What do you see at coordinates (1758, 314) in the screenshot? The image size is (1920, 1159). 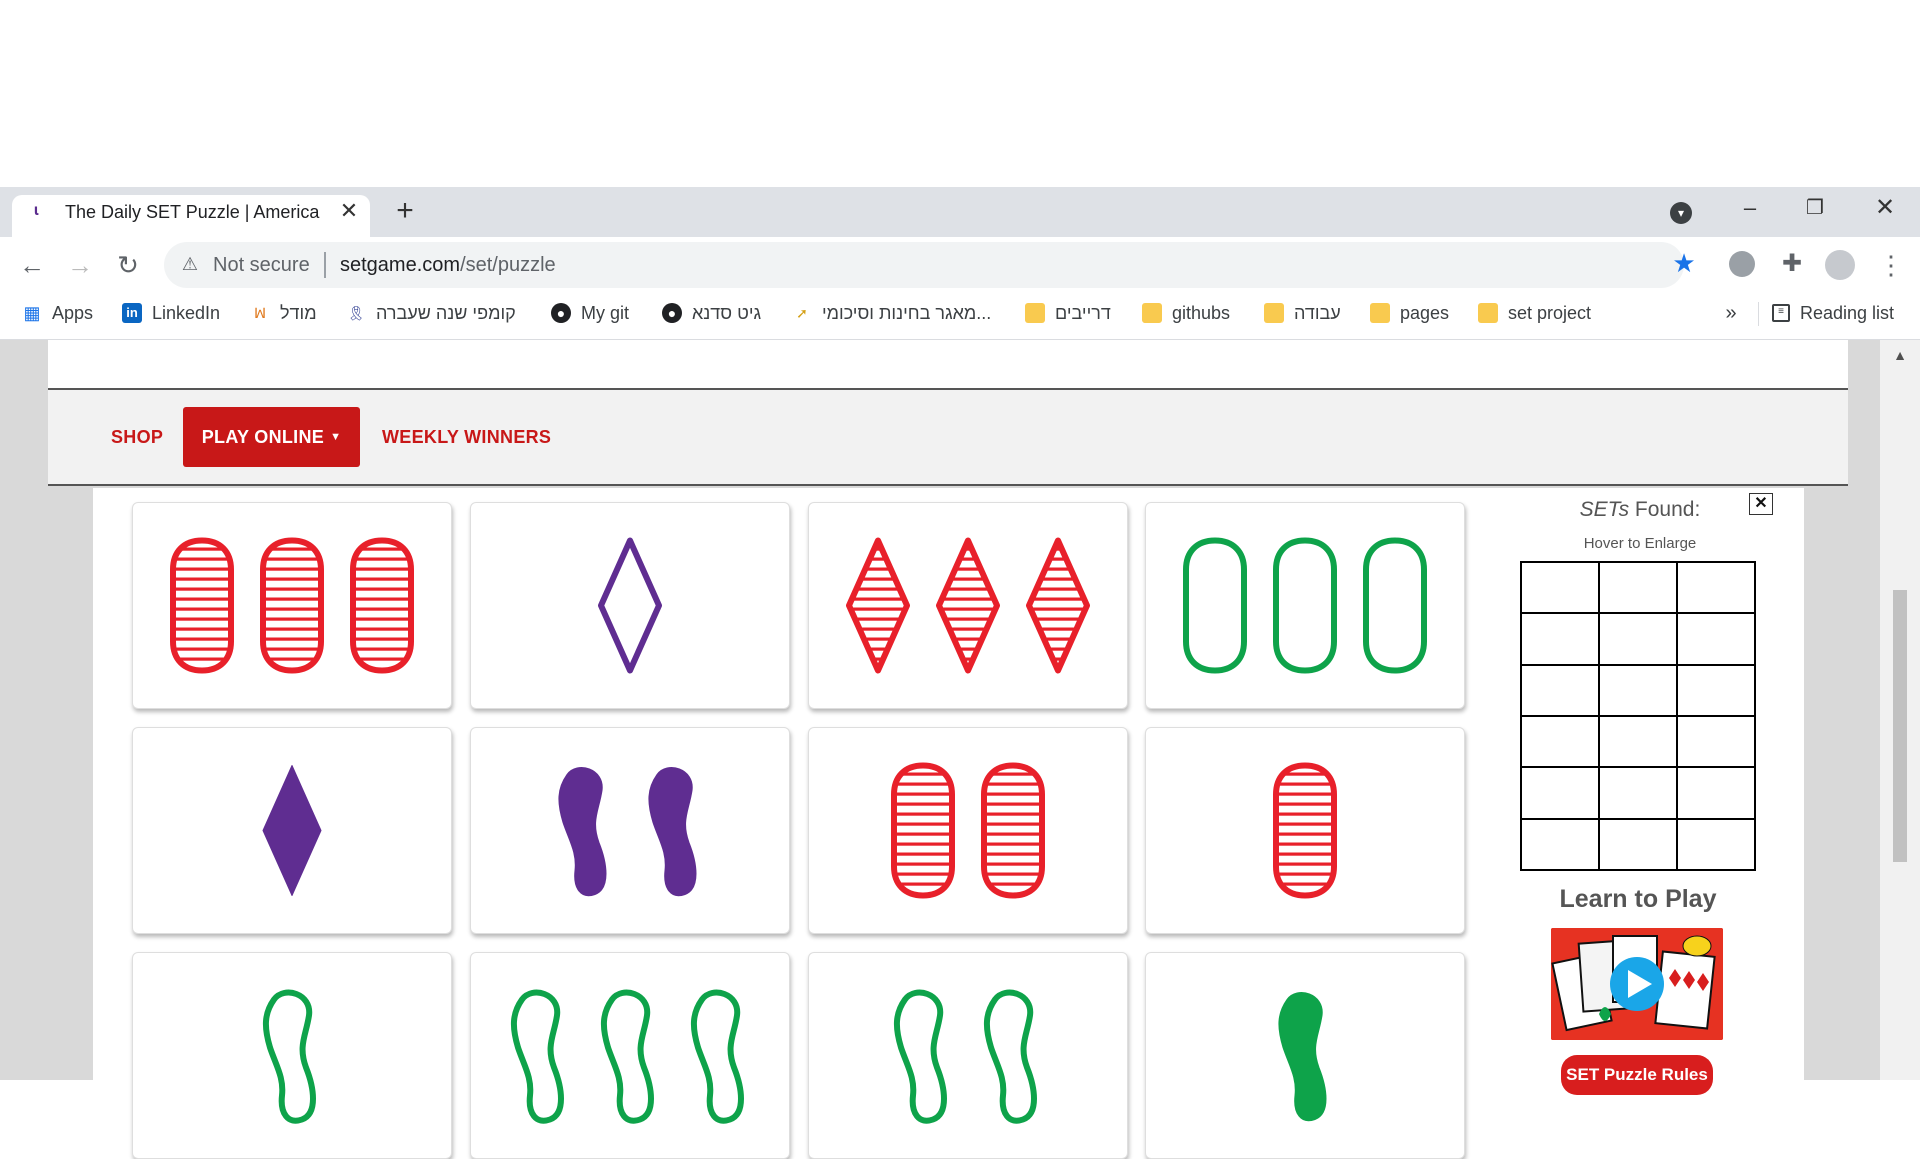 I see `bookmarks-divider` at bounding box center [1758, 314].